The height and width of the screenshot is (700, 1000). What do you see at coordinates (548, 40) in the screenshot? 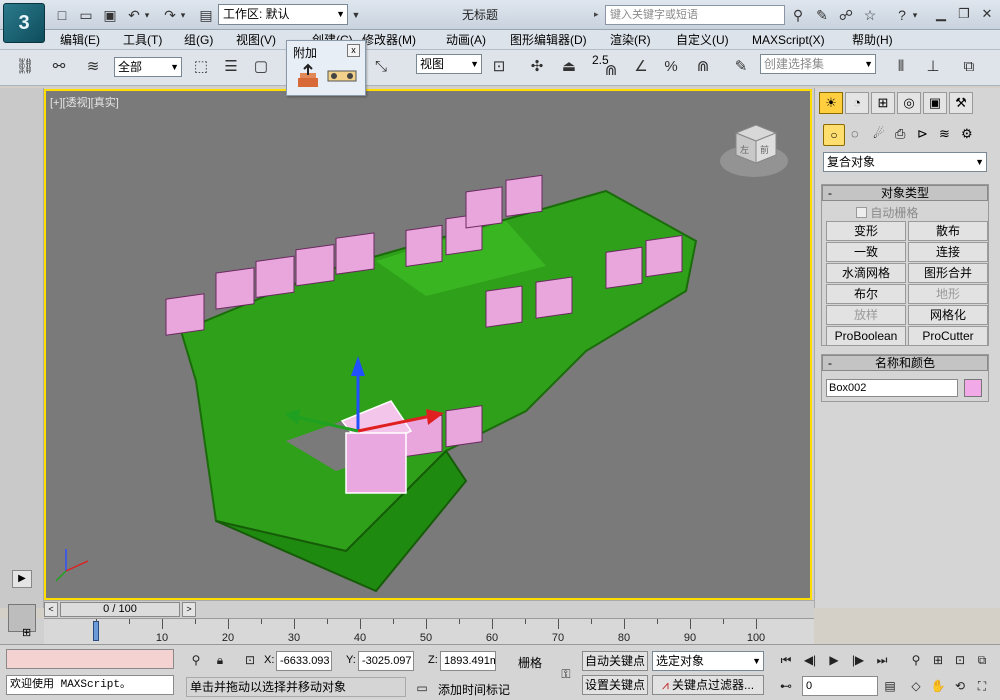
I see `menu-graph-editors: 图形编辑器(D)` at bounding box center [548, 40].